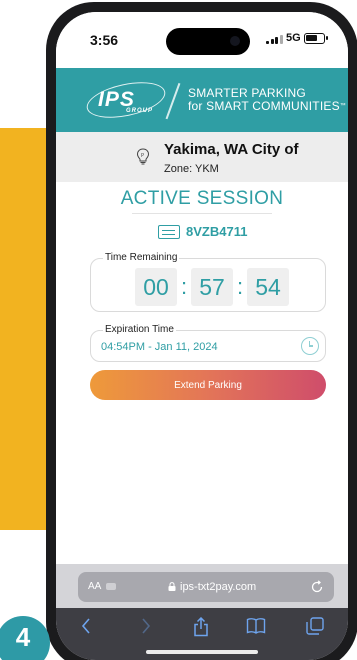 The width and height of the screenshot is (357, 660). I want to click on text-size-button: AA, so click(94, 586).